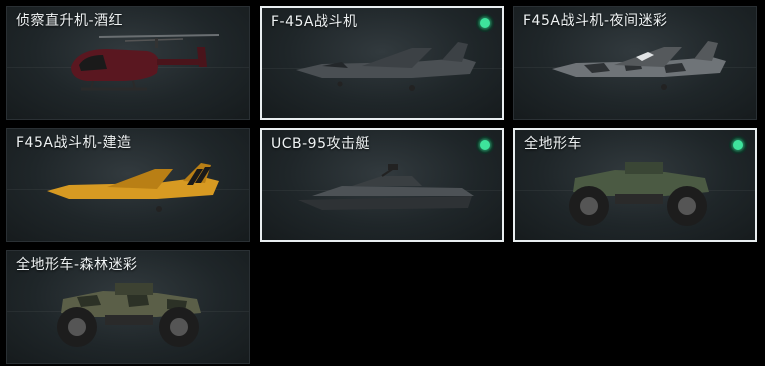  What do you see at coordinates (77, 265) in the screenshot?
I see `vehicle-name-label: 全地形车-森林迷彩` at bounding box center [77, 265].